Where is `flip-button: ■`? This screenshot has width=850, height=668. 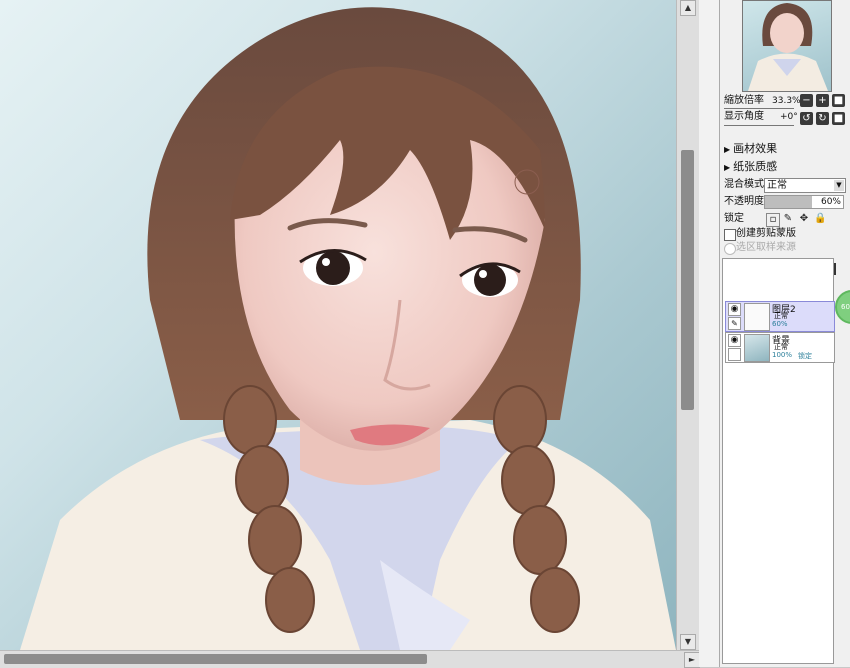
flip-button: ■ is located at coordinates (838, 118).